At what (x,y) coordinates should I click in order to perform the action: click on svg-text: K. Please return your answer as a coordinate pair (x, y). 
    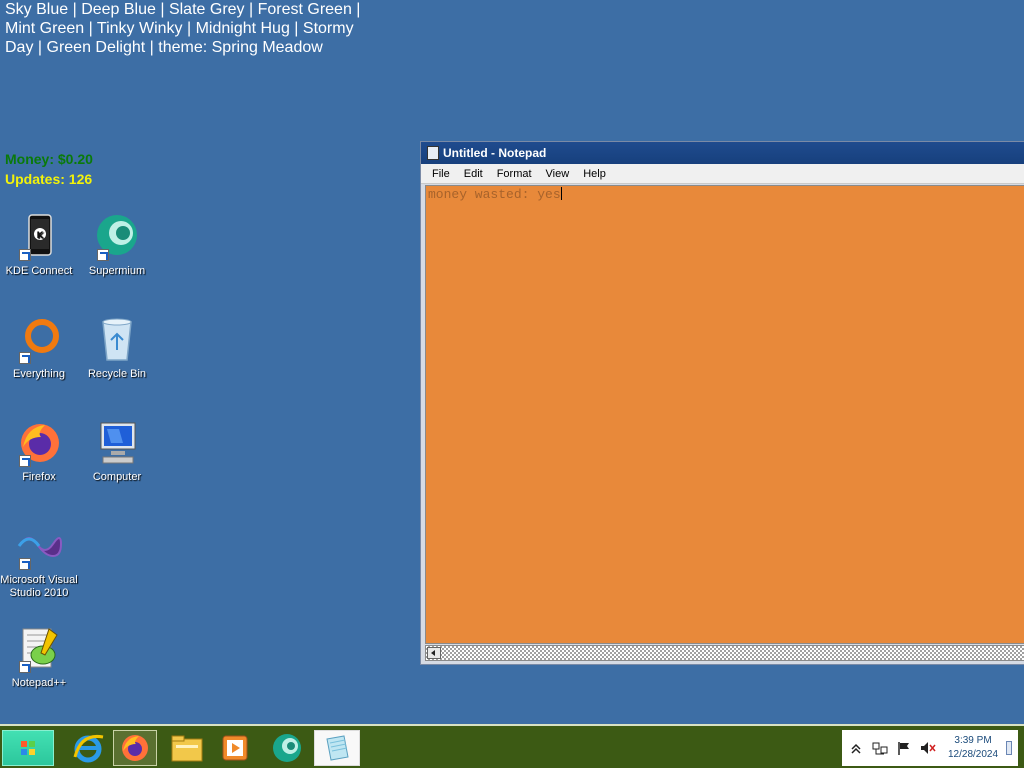
    Looking at the image, I should click on (41, 236).